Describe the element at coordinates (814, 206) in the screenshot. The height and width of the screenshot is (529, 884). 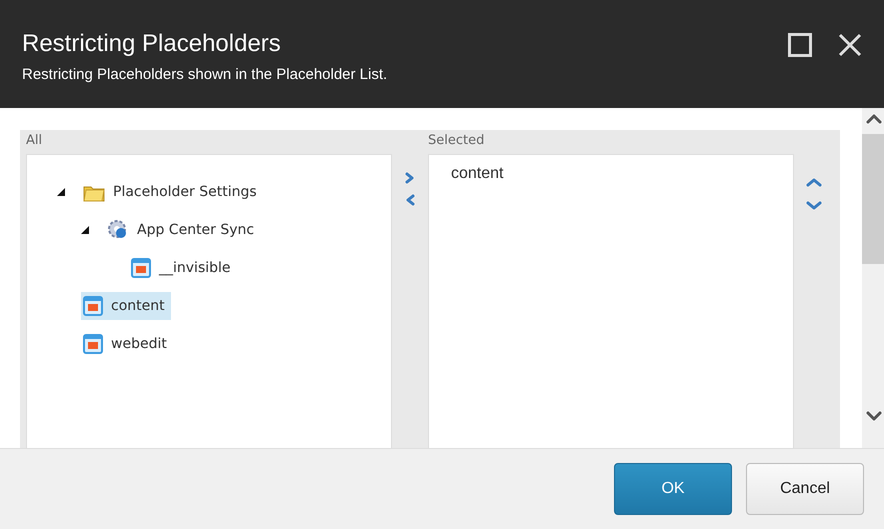
I see `move-down-icon` at that location.